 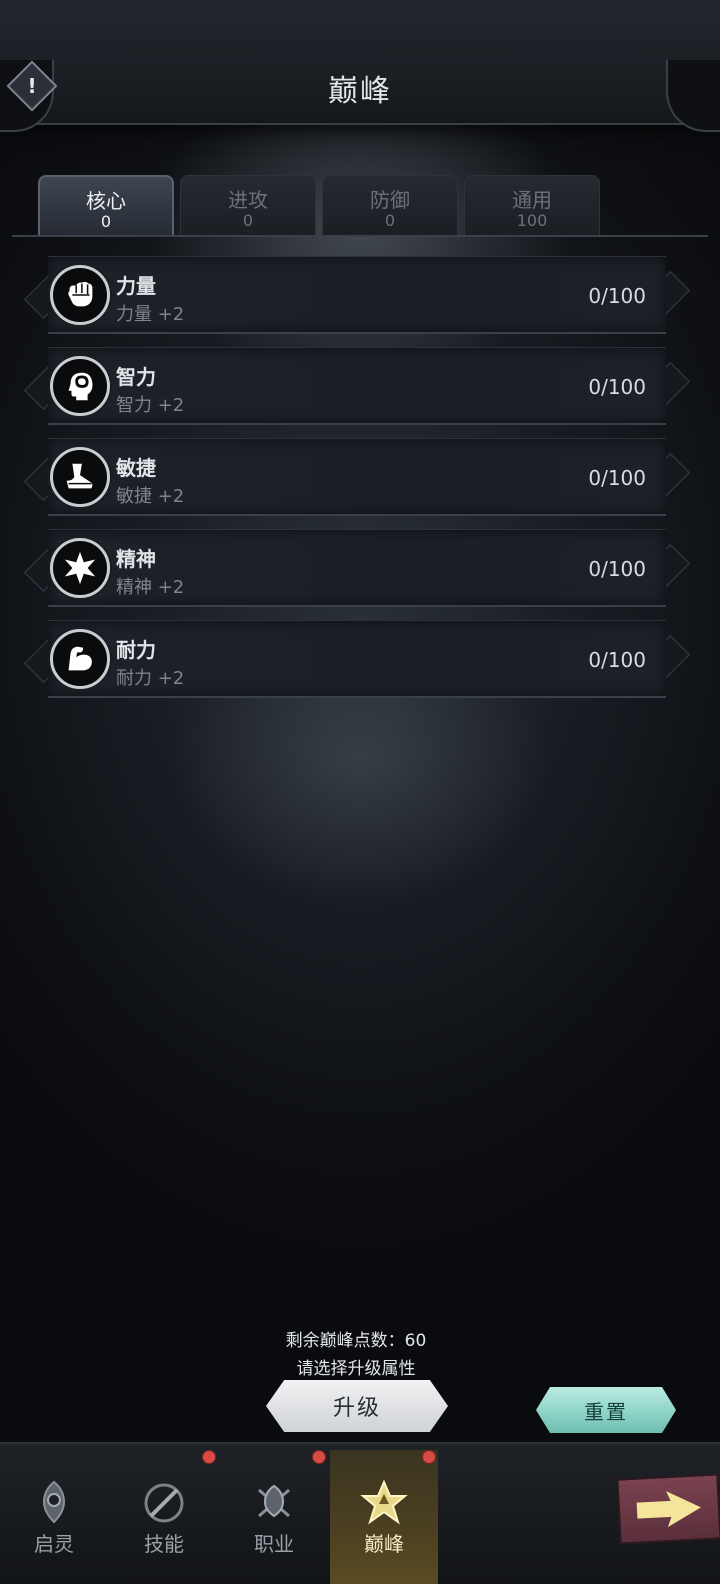 I want to click on fist-icon, so click(x=80, y=295).